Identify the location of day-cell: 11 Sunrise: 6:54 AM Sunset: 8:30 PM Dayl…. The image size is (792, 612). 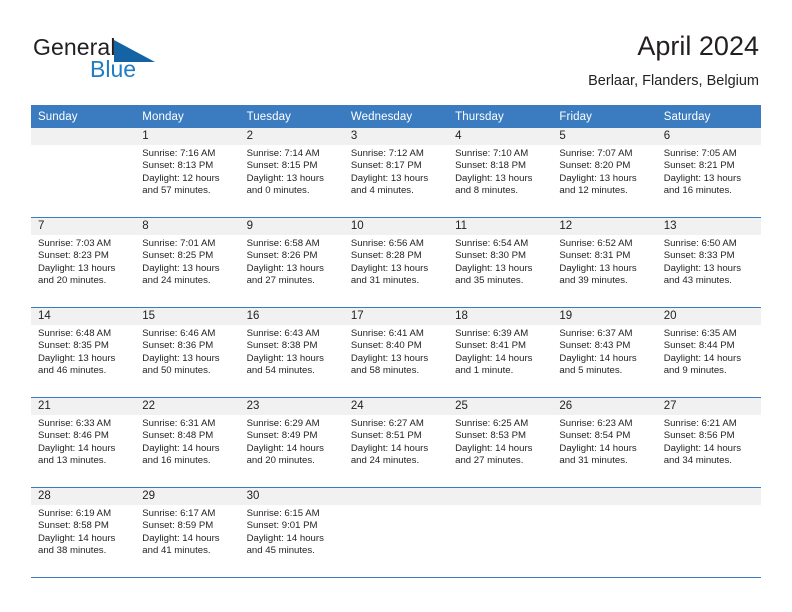
(500, 262).